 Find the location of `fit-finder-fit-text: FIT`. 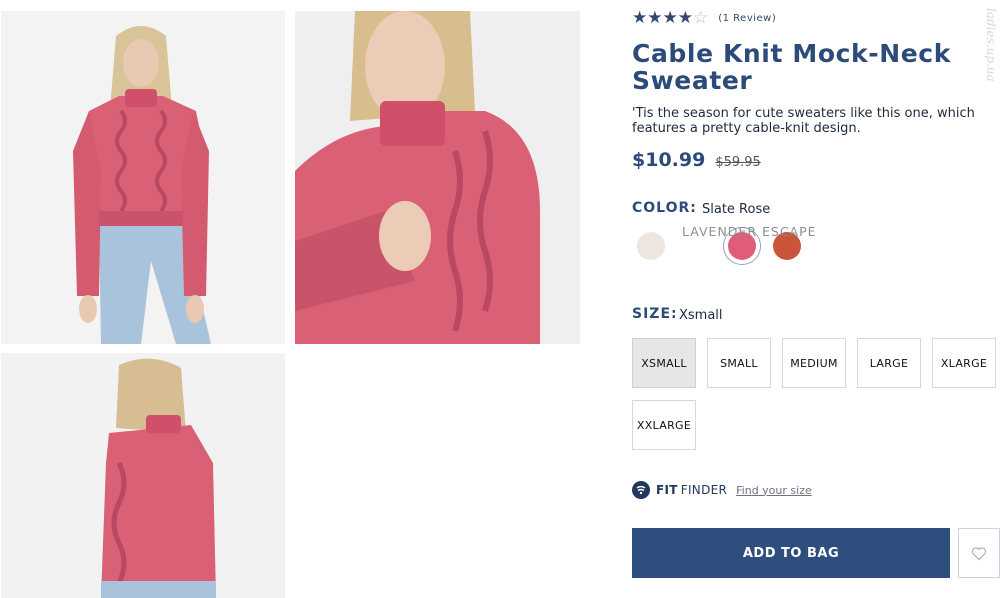

fit-finder-fit-text: FIT is located at coordinates (667, 490).